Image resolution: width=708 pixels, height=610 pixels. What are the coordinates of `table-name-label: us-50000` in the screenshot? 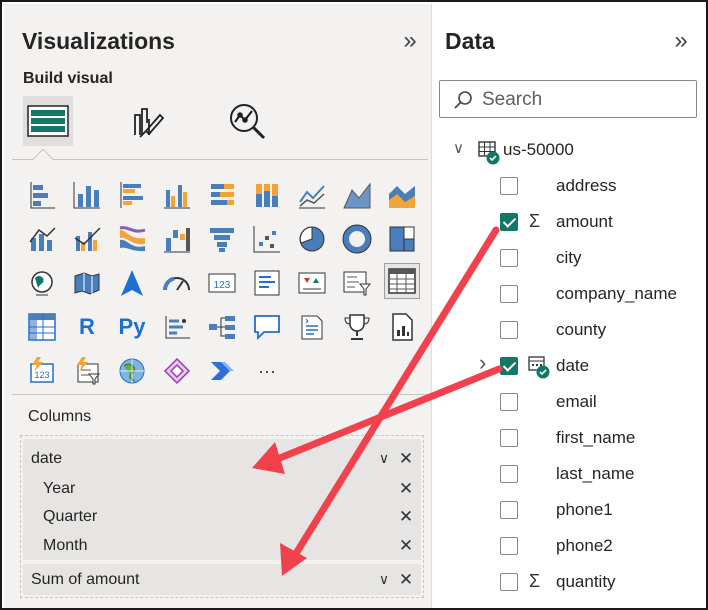 It's located at (538, 149).